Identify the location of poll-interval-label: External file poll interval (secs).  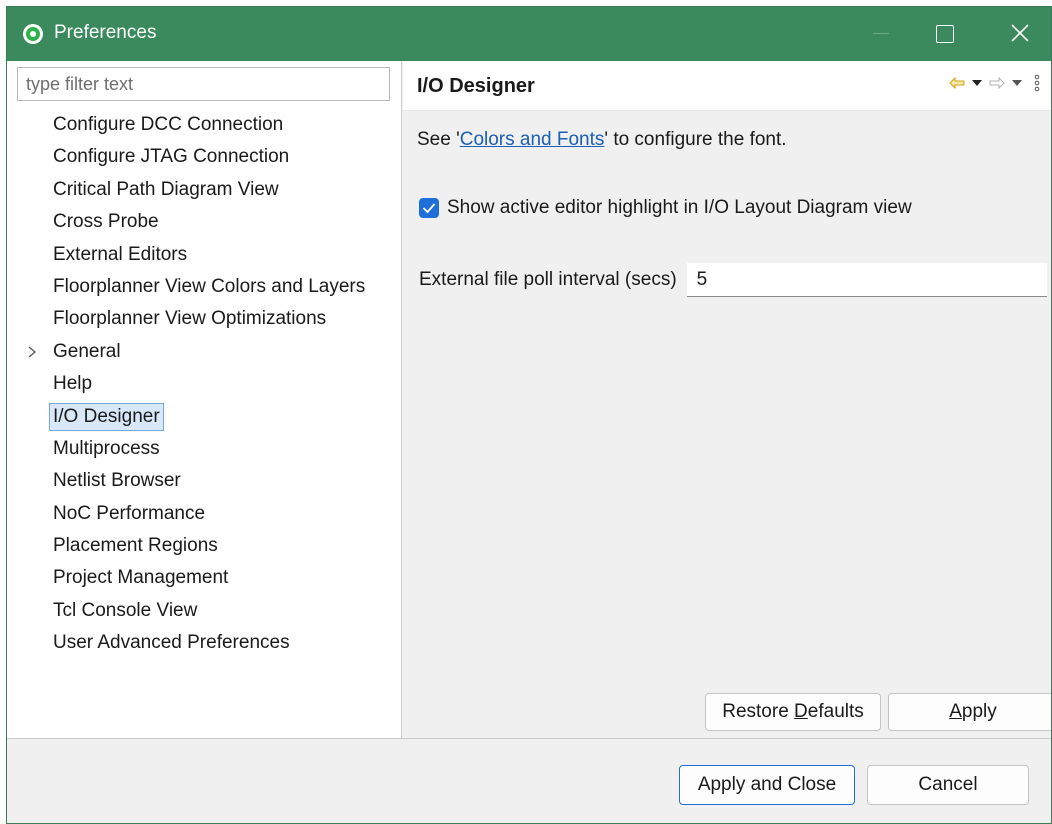
(548, 279).